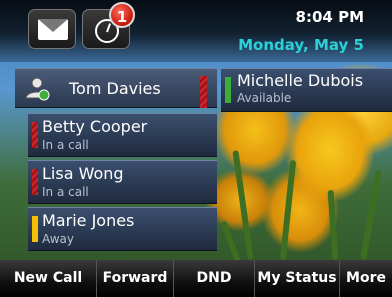 This screenshot has height=297, width=392. I want to click on contact-name: Marie Jones, so click(88, 220).